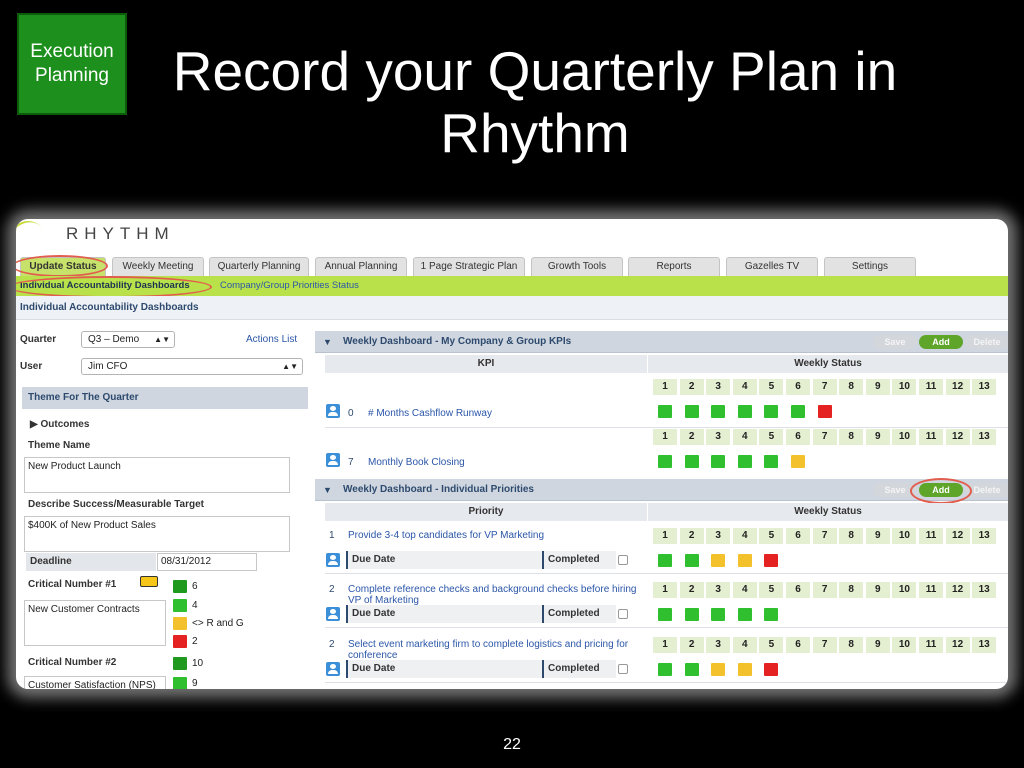 The height and width of the screenshot is (768, 1024). Describe the element at coordinates (195, 605) in the screenshot. I see `cn1-level-green: 4` at that location.